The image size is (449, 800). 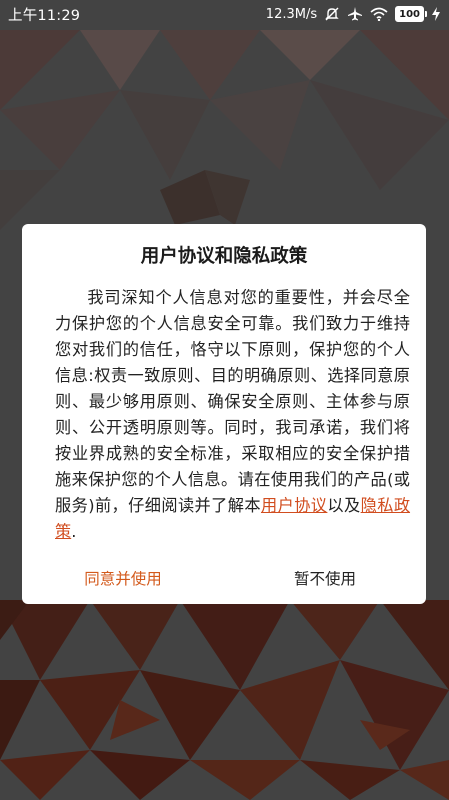 What do you see at coordinates (224, 256) in the screenshot?
I see `dialog-title: 用户协议和隐私政策` at bounding box center [224, 256].